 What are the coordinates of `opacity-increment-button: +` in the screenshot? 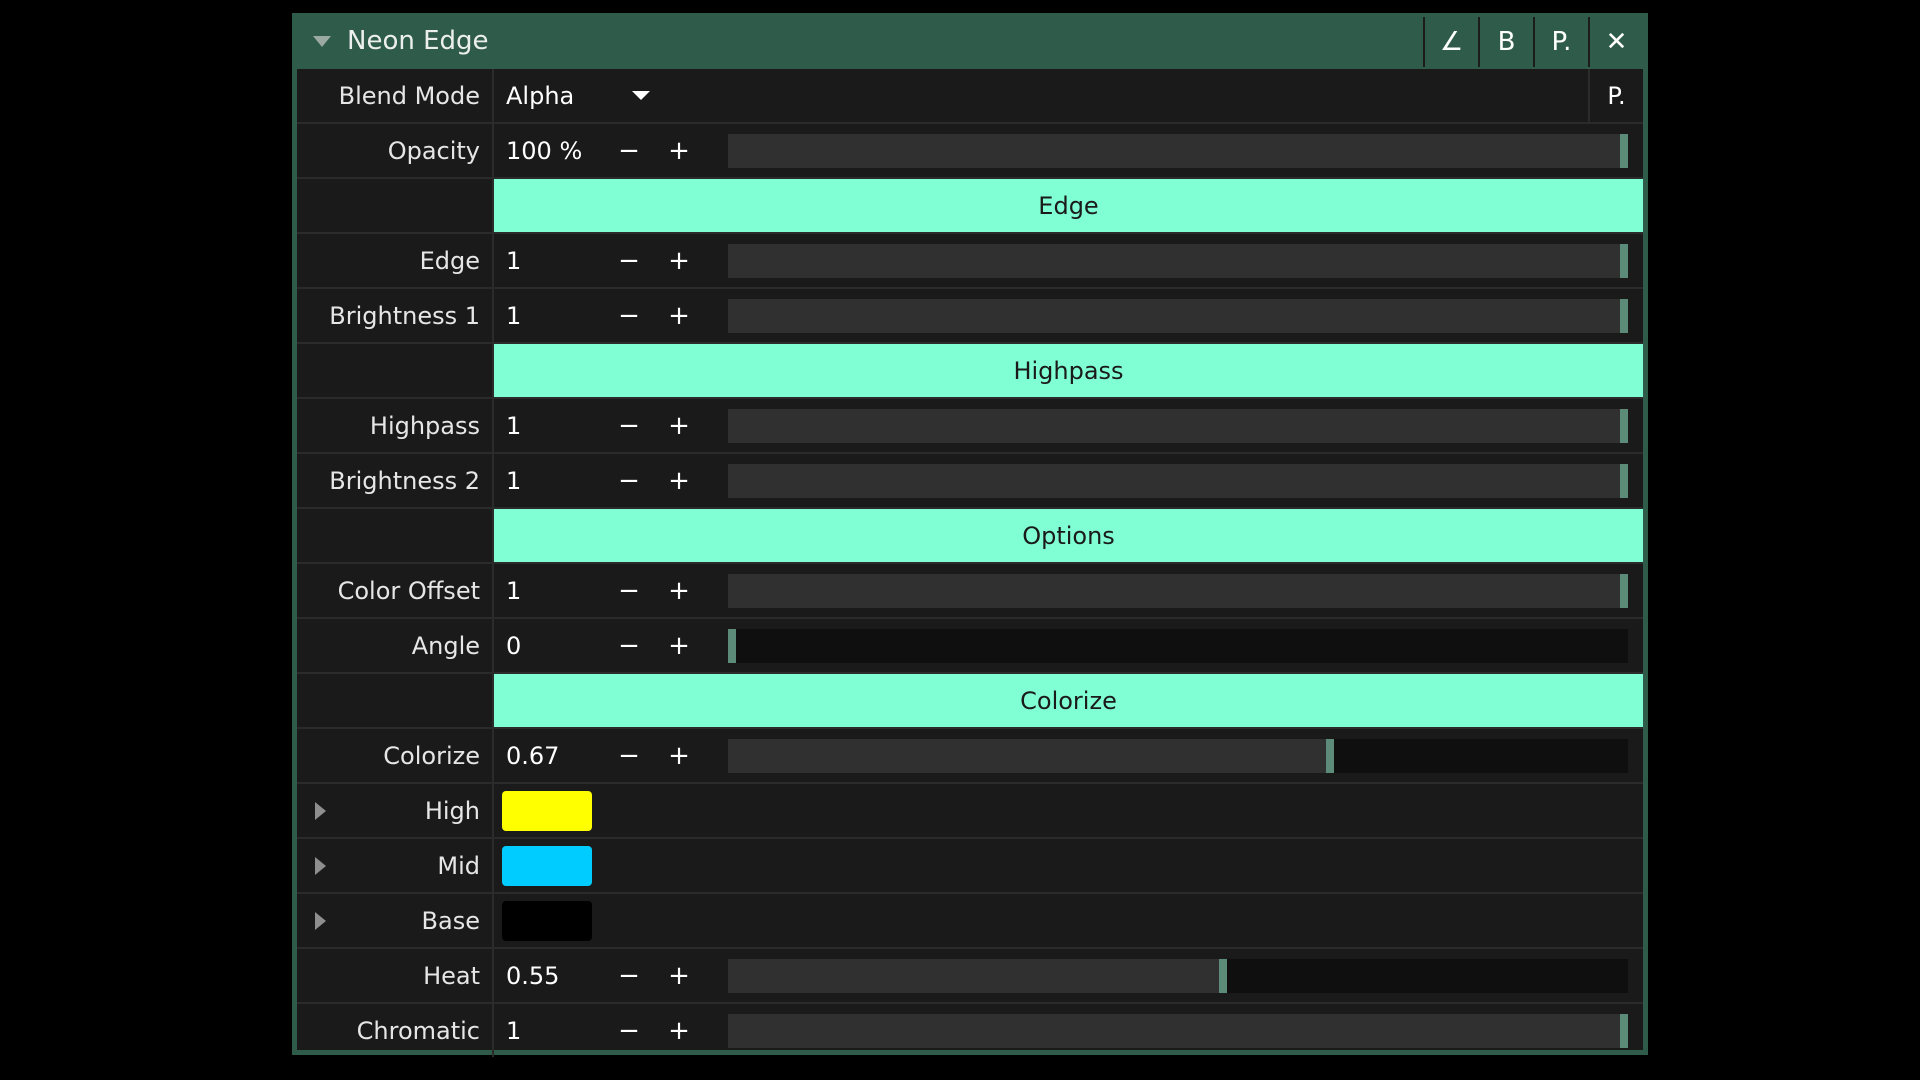 It's located at (679, 151).